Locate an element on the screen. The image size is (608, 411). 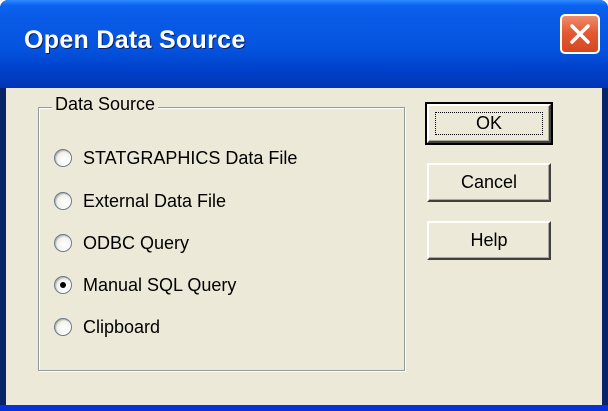
radio-selected-dot-icon is located at coordinates (63, 285).